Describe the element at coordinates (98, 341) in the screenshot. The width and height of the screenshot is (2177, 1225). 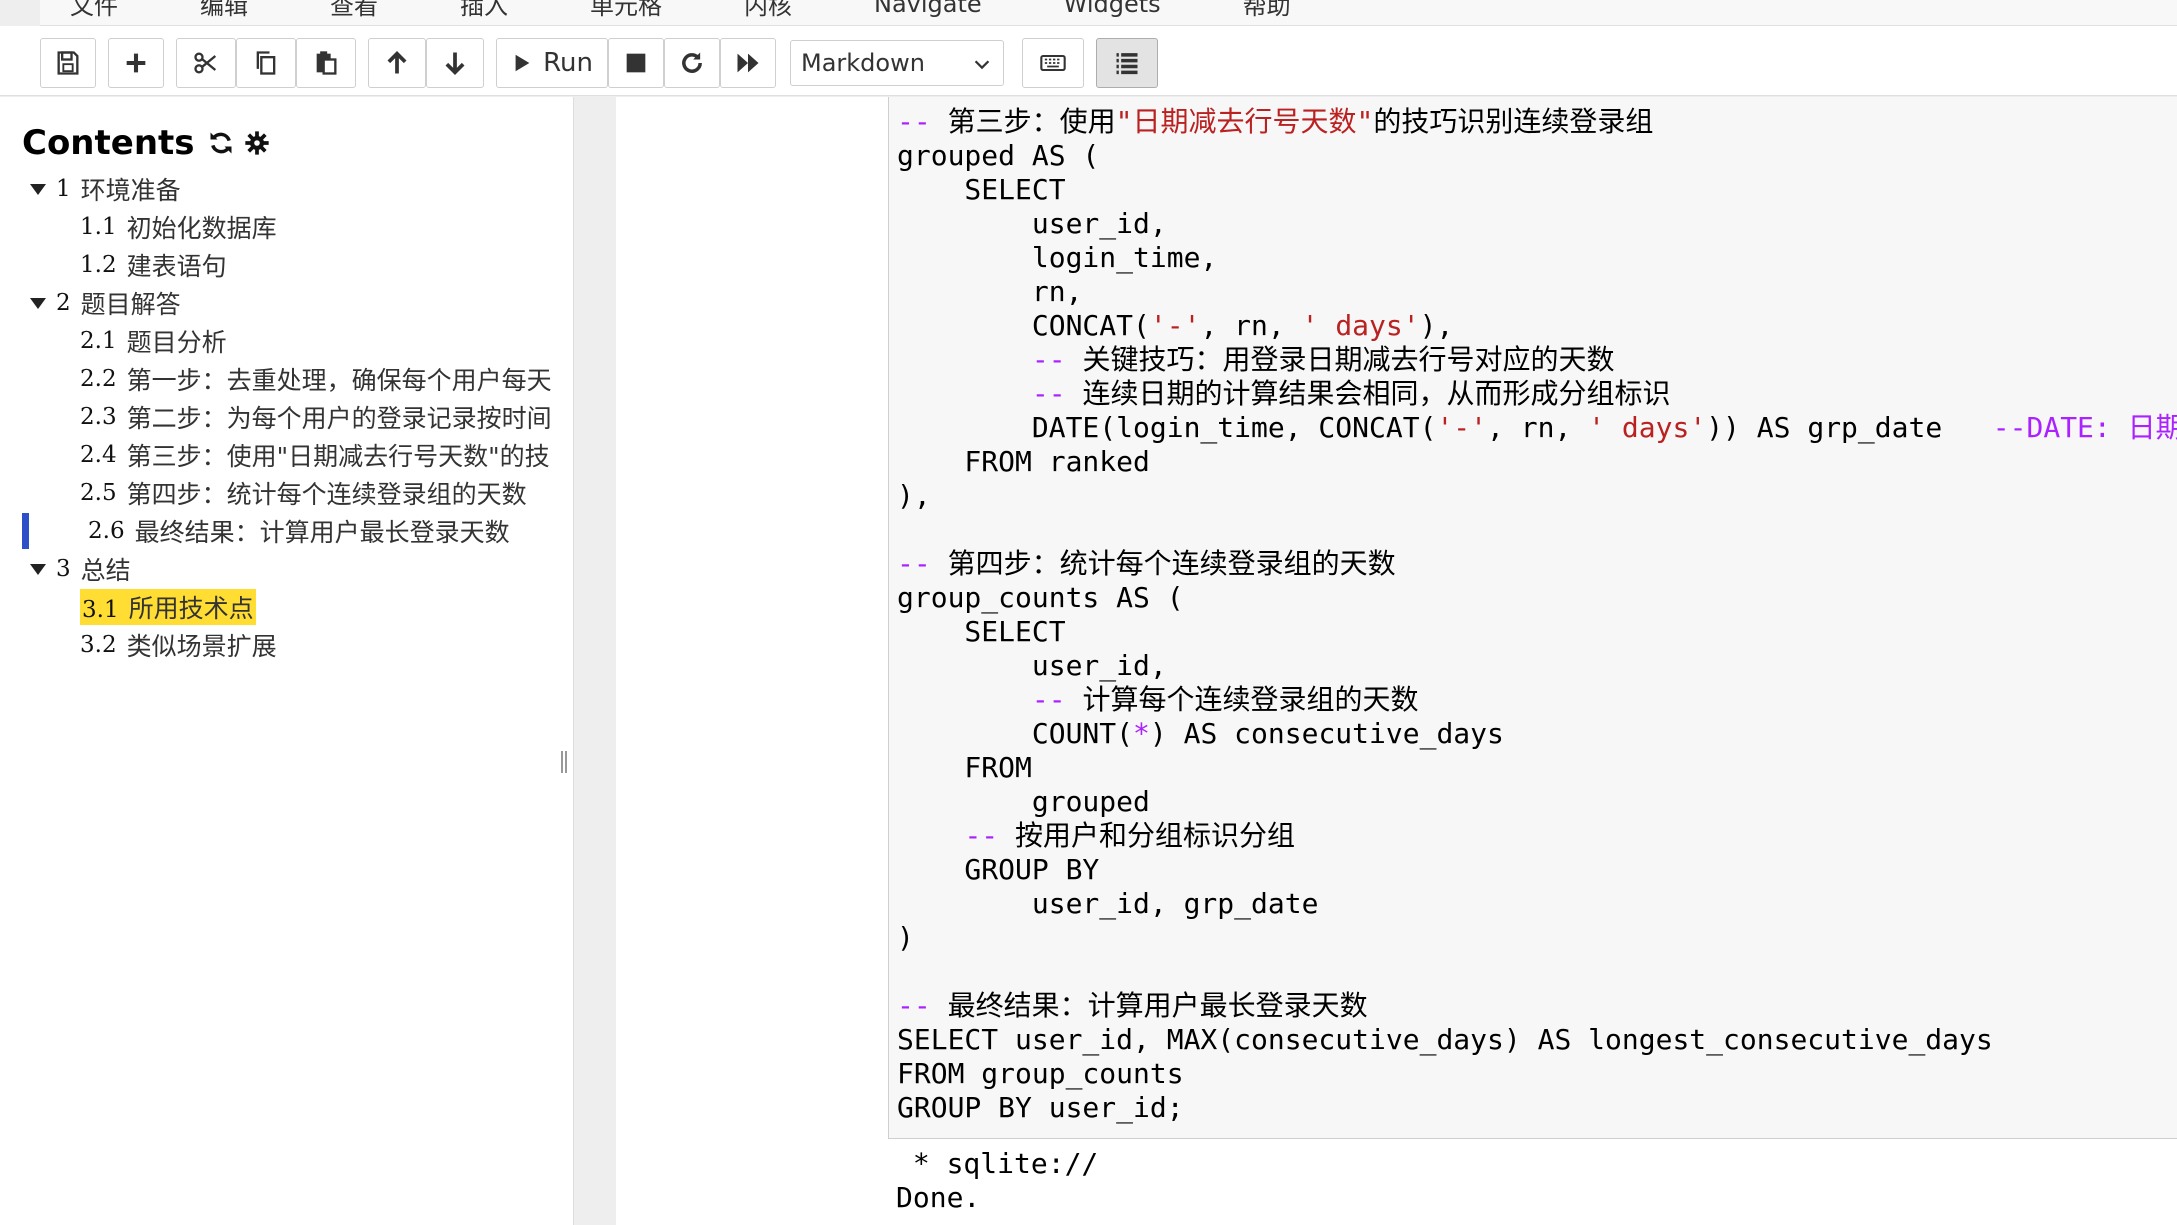
I see `toc-number: 2.1` at that location.